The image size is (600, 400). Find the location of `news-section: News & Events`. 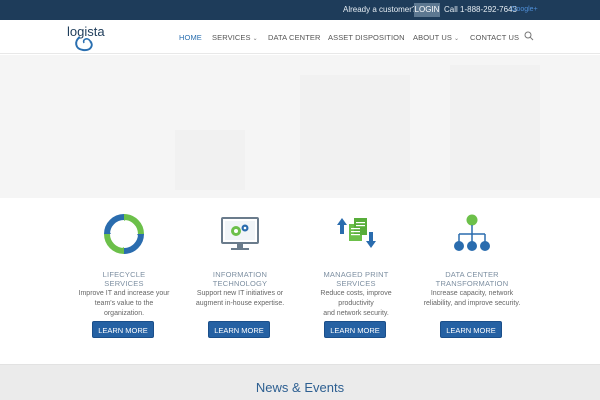

news-section: News & Events is located at coordinates (300, 382).